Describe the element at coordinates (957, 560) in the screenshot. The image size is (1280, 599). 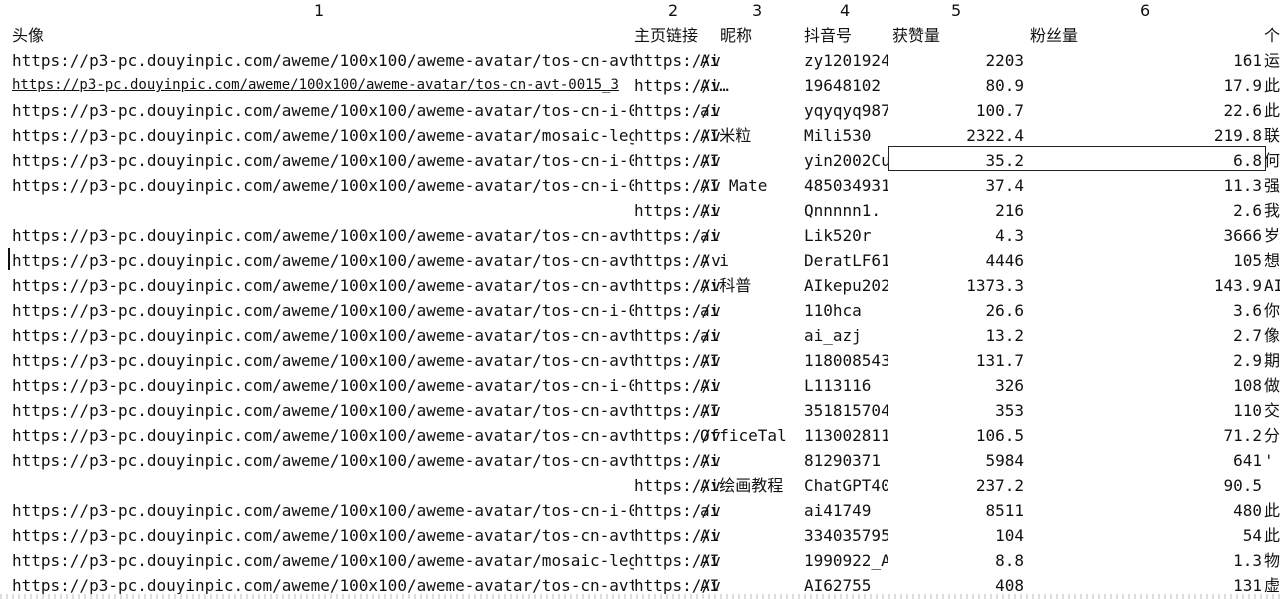
I see `cell-likes: 8.8` at that location.